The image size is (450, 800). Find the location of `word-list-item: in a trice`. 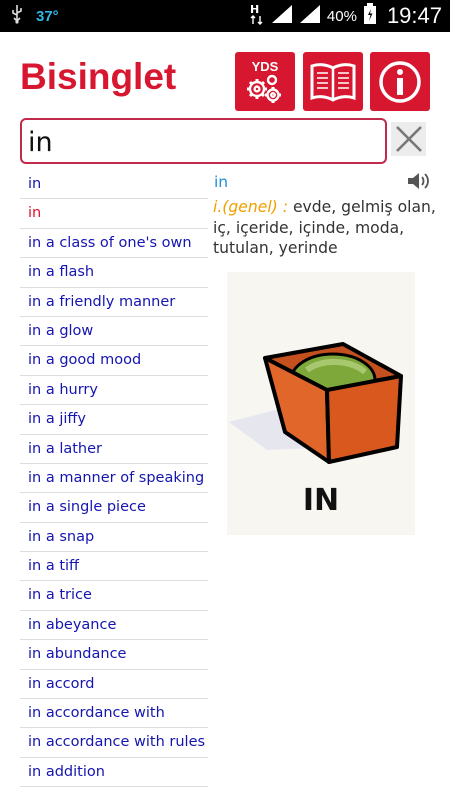

word-list-item: in a trice is located at coordinates (114, 596).